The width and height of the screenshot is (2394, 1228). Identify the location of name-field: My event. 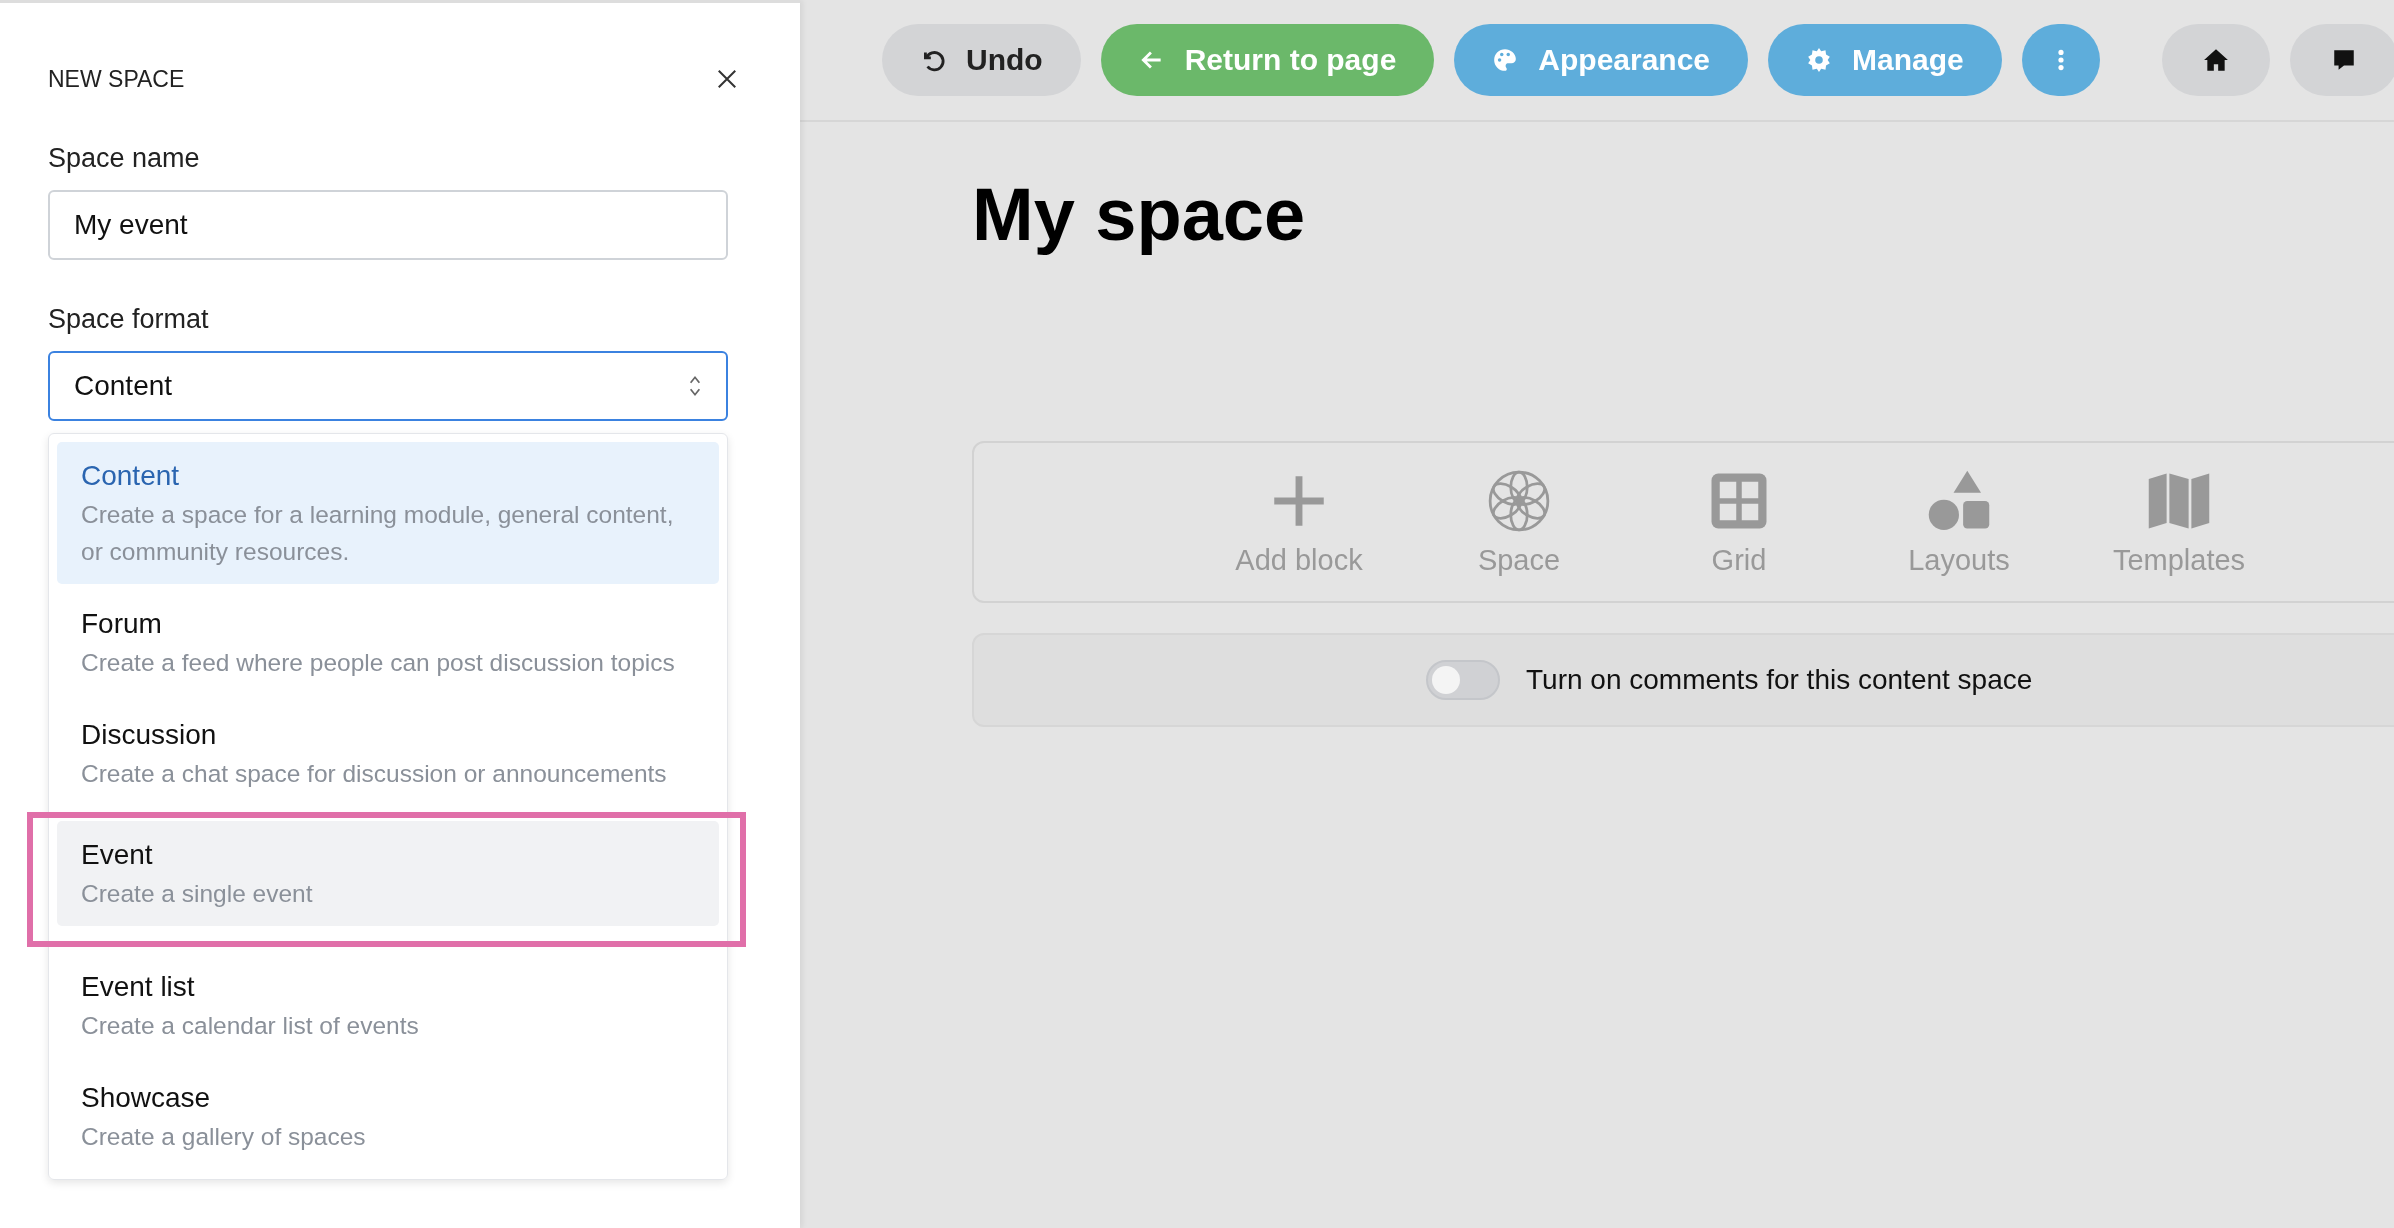
(388, 225).